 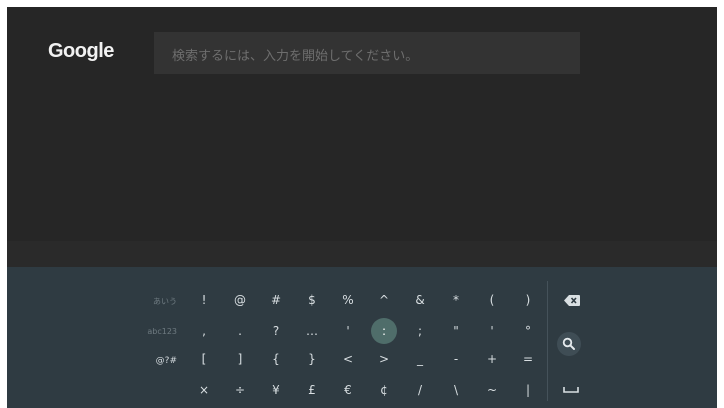 I want to click on mode-hiragana: あいう, so click(x=147, y=301).